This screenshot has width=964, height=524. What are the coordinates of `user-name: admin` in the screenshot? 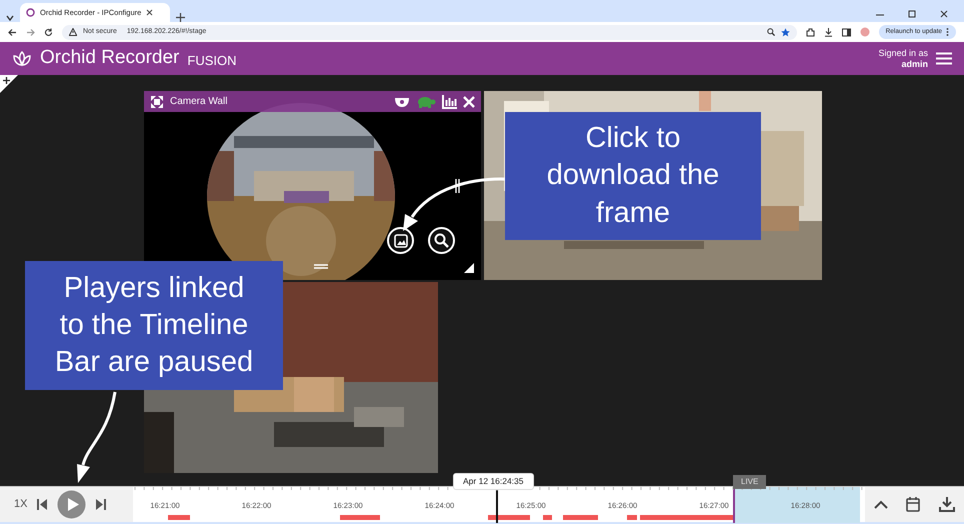 It's located at (914, 64).